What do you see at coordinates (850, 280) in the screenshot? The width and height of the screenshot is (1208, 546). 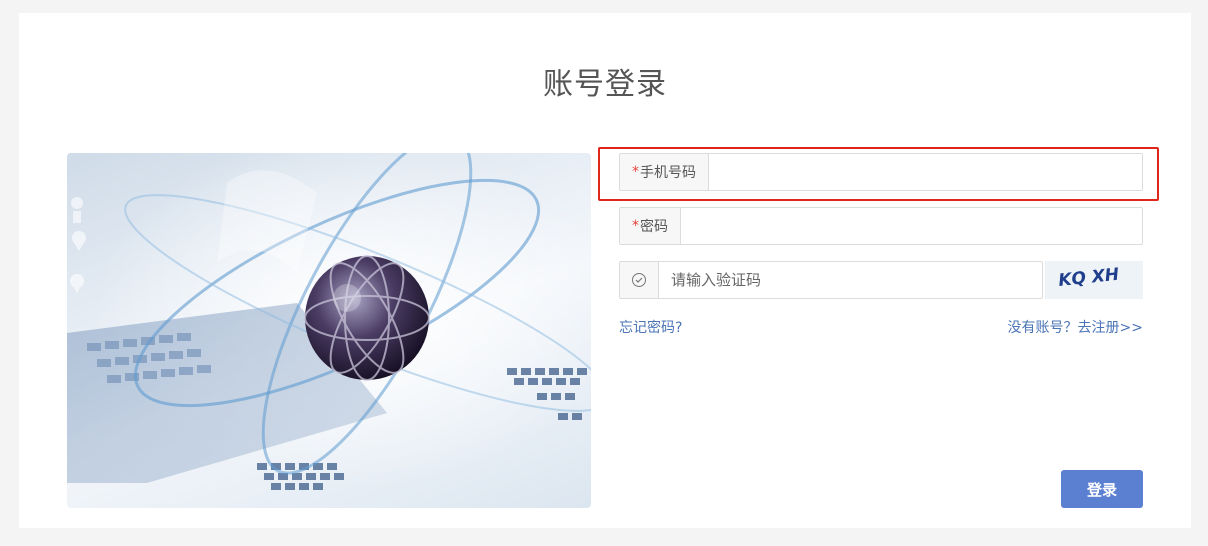 I see `captcha-input` at bounding box center [850, 280].